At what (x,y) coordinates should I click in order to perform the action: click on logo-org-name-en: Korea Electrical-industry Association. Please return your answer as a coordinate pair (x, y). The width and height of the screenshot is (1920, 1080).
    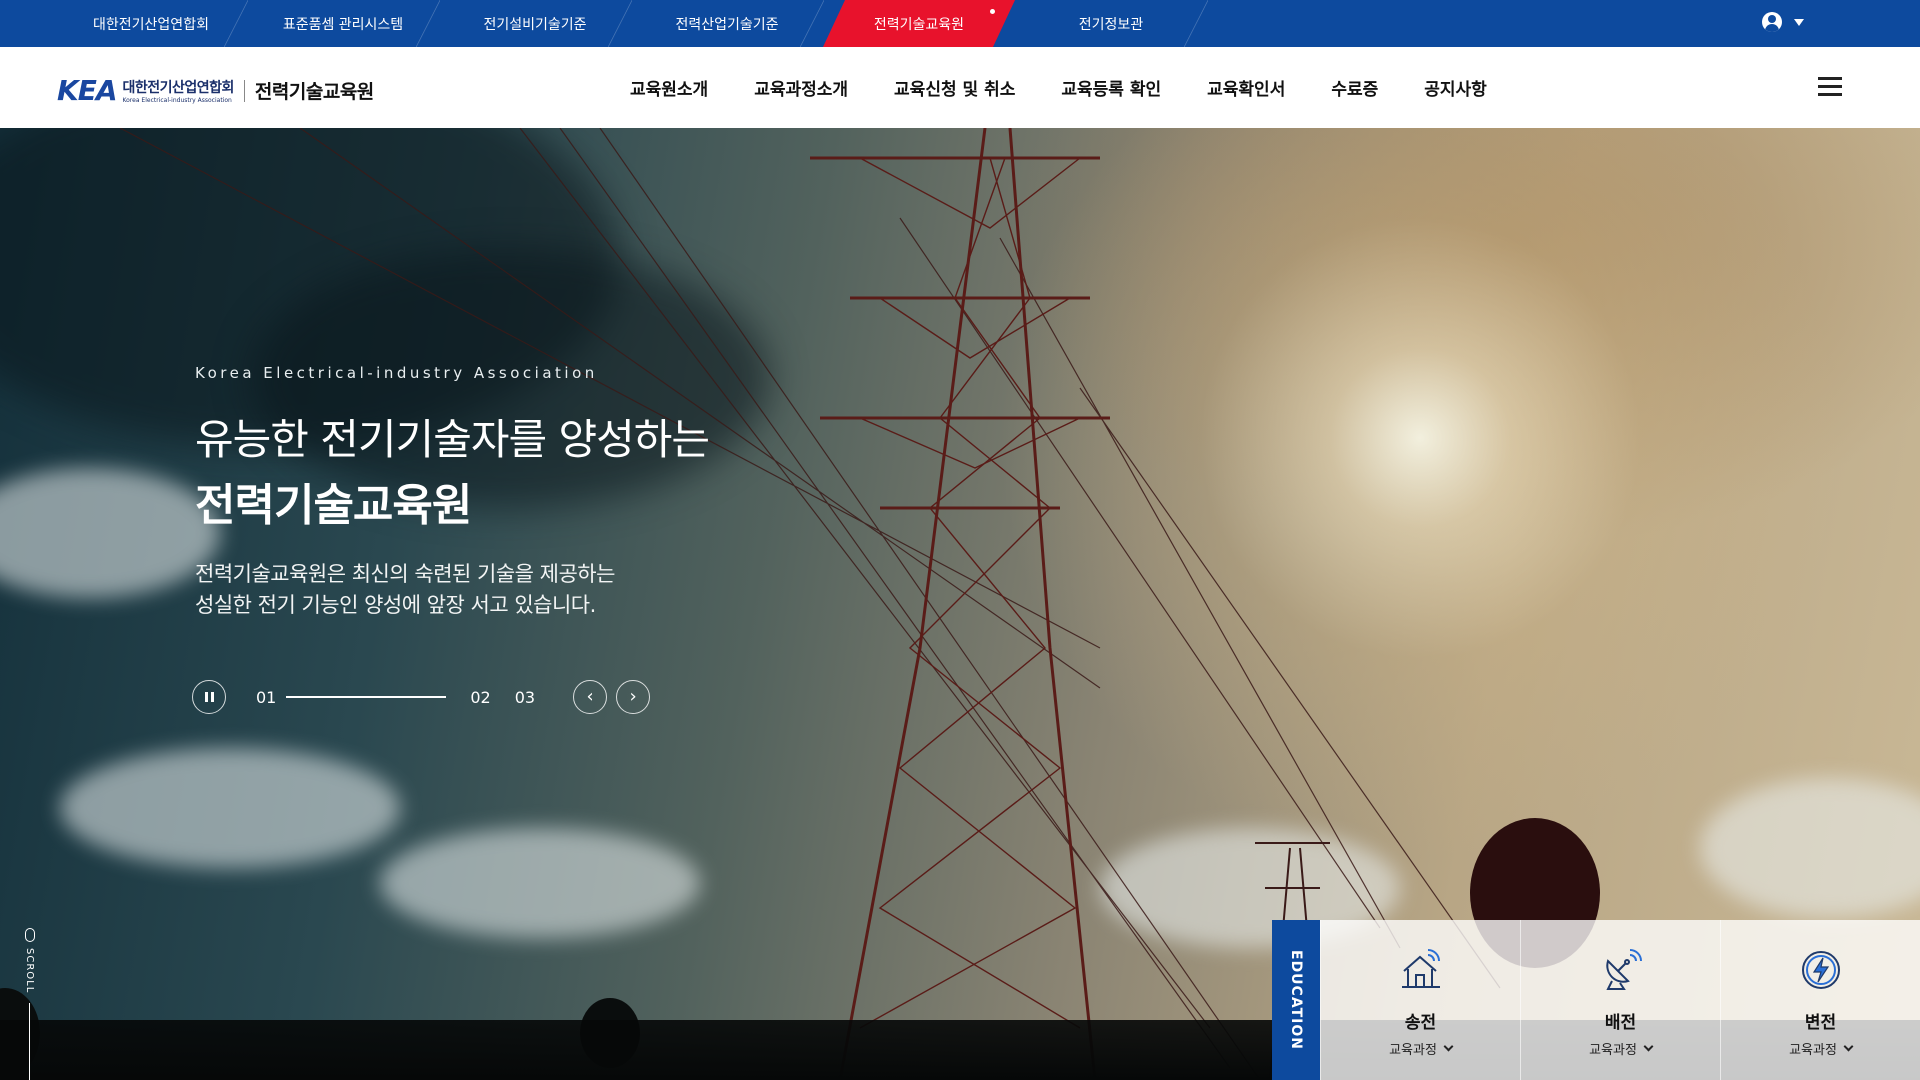
    Looking at the image, I should click on (177, 100).